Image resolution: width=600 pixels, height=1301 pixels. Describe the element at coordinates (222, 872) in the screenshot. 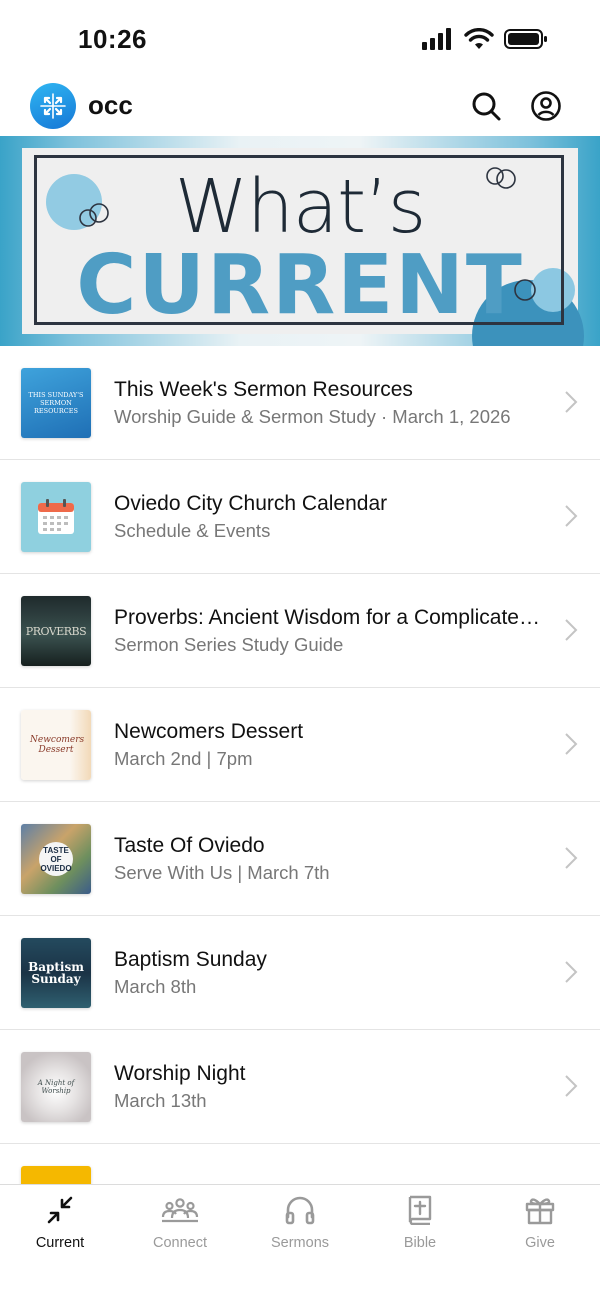

I see `item-subtitle: Serve With Us | March 7th` at that location.